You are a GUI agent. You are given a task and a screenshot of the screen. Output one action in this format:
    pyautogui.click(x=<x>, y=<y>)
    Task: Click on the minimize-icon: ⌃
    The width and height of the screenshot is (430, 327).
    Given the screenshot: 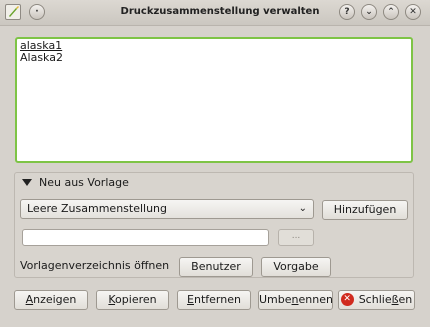 What is the action you would take?
    pyautogui.click(x=391, y=12)
    